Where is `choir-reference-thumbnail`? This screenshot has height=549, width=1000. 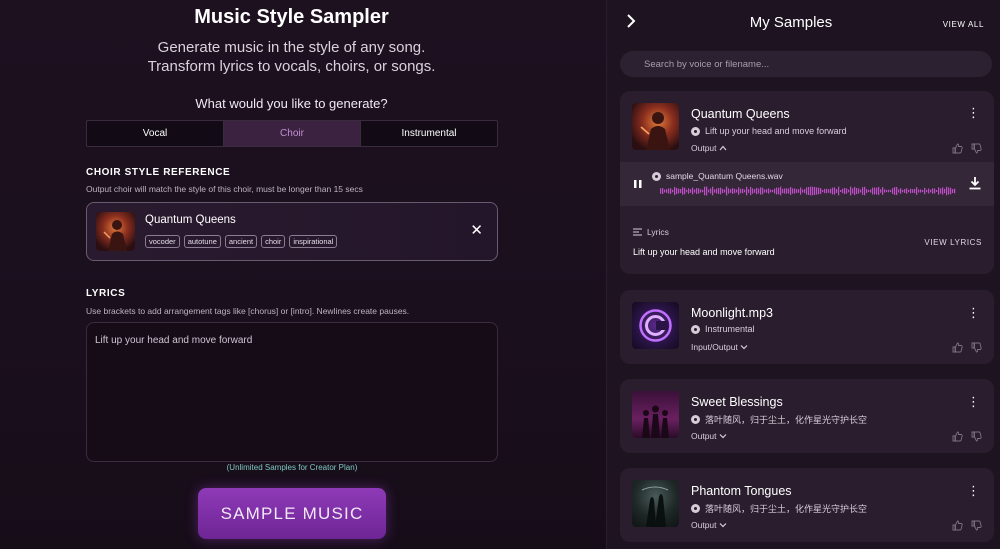 choir-reference-thumbnail is located at coordinates (115, 231).